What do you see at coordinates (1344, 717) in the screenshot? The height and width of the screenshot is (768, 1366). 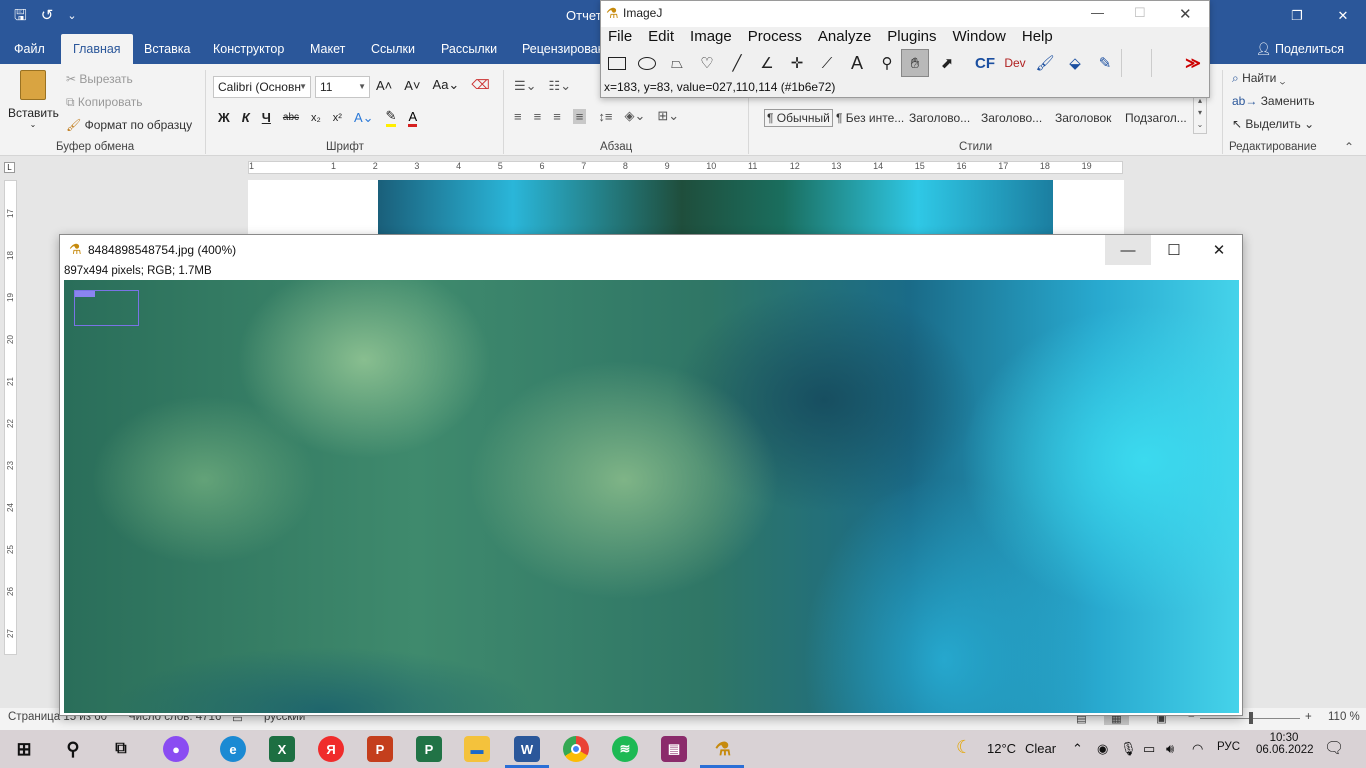 I see `zoom-level: 110 %` at bounding box center [1344, 717].